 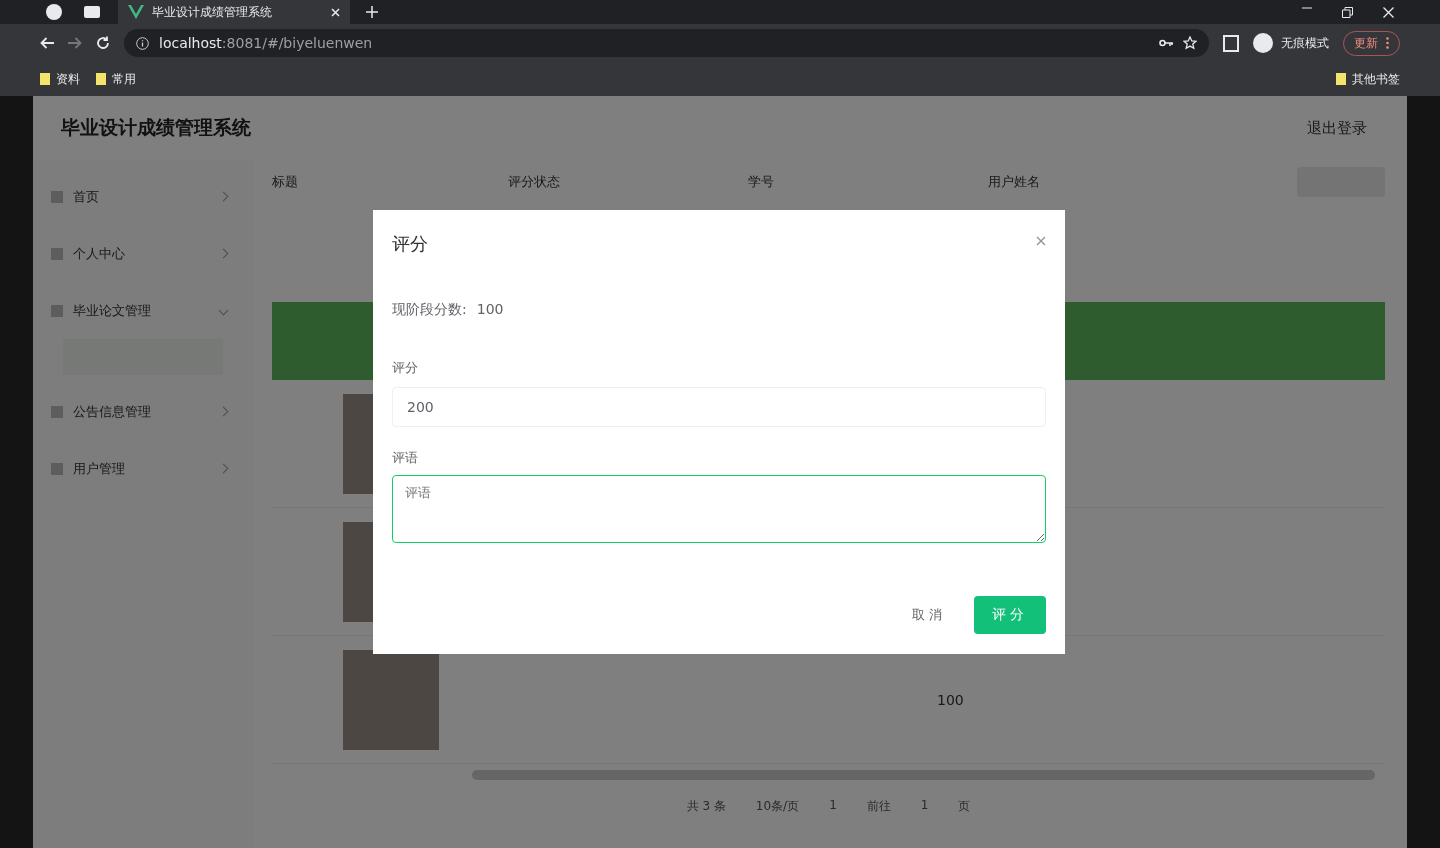 What do you see at coordinates (142, 43) in the screenshot?
I see `info-icon` at bounding box center [142, 43].